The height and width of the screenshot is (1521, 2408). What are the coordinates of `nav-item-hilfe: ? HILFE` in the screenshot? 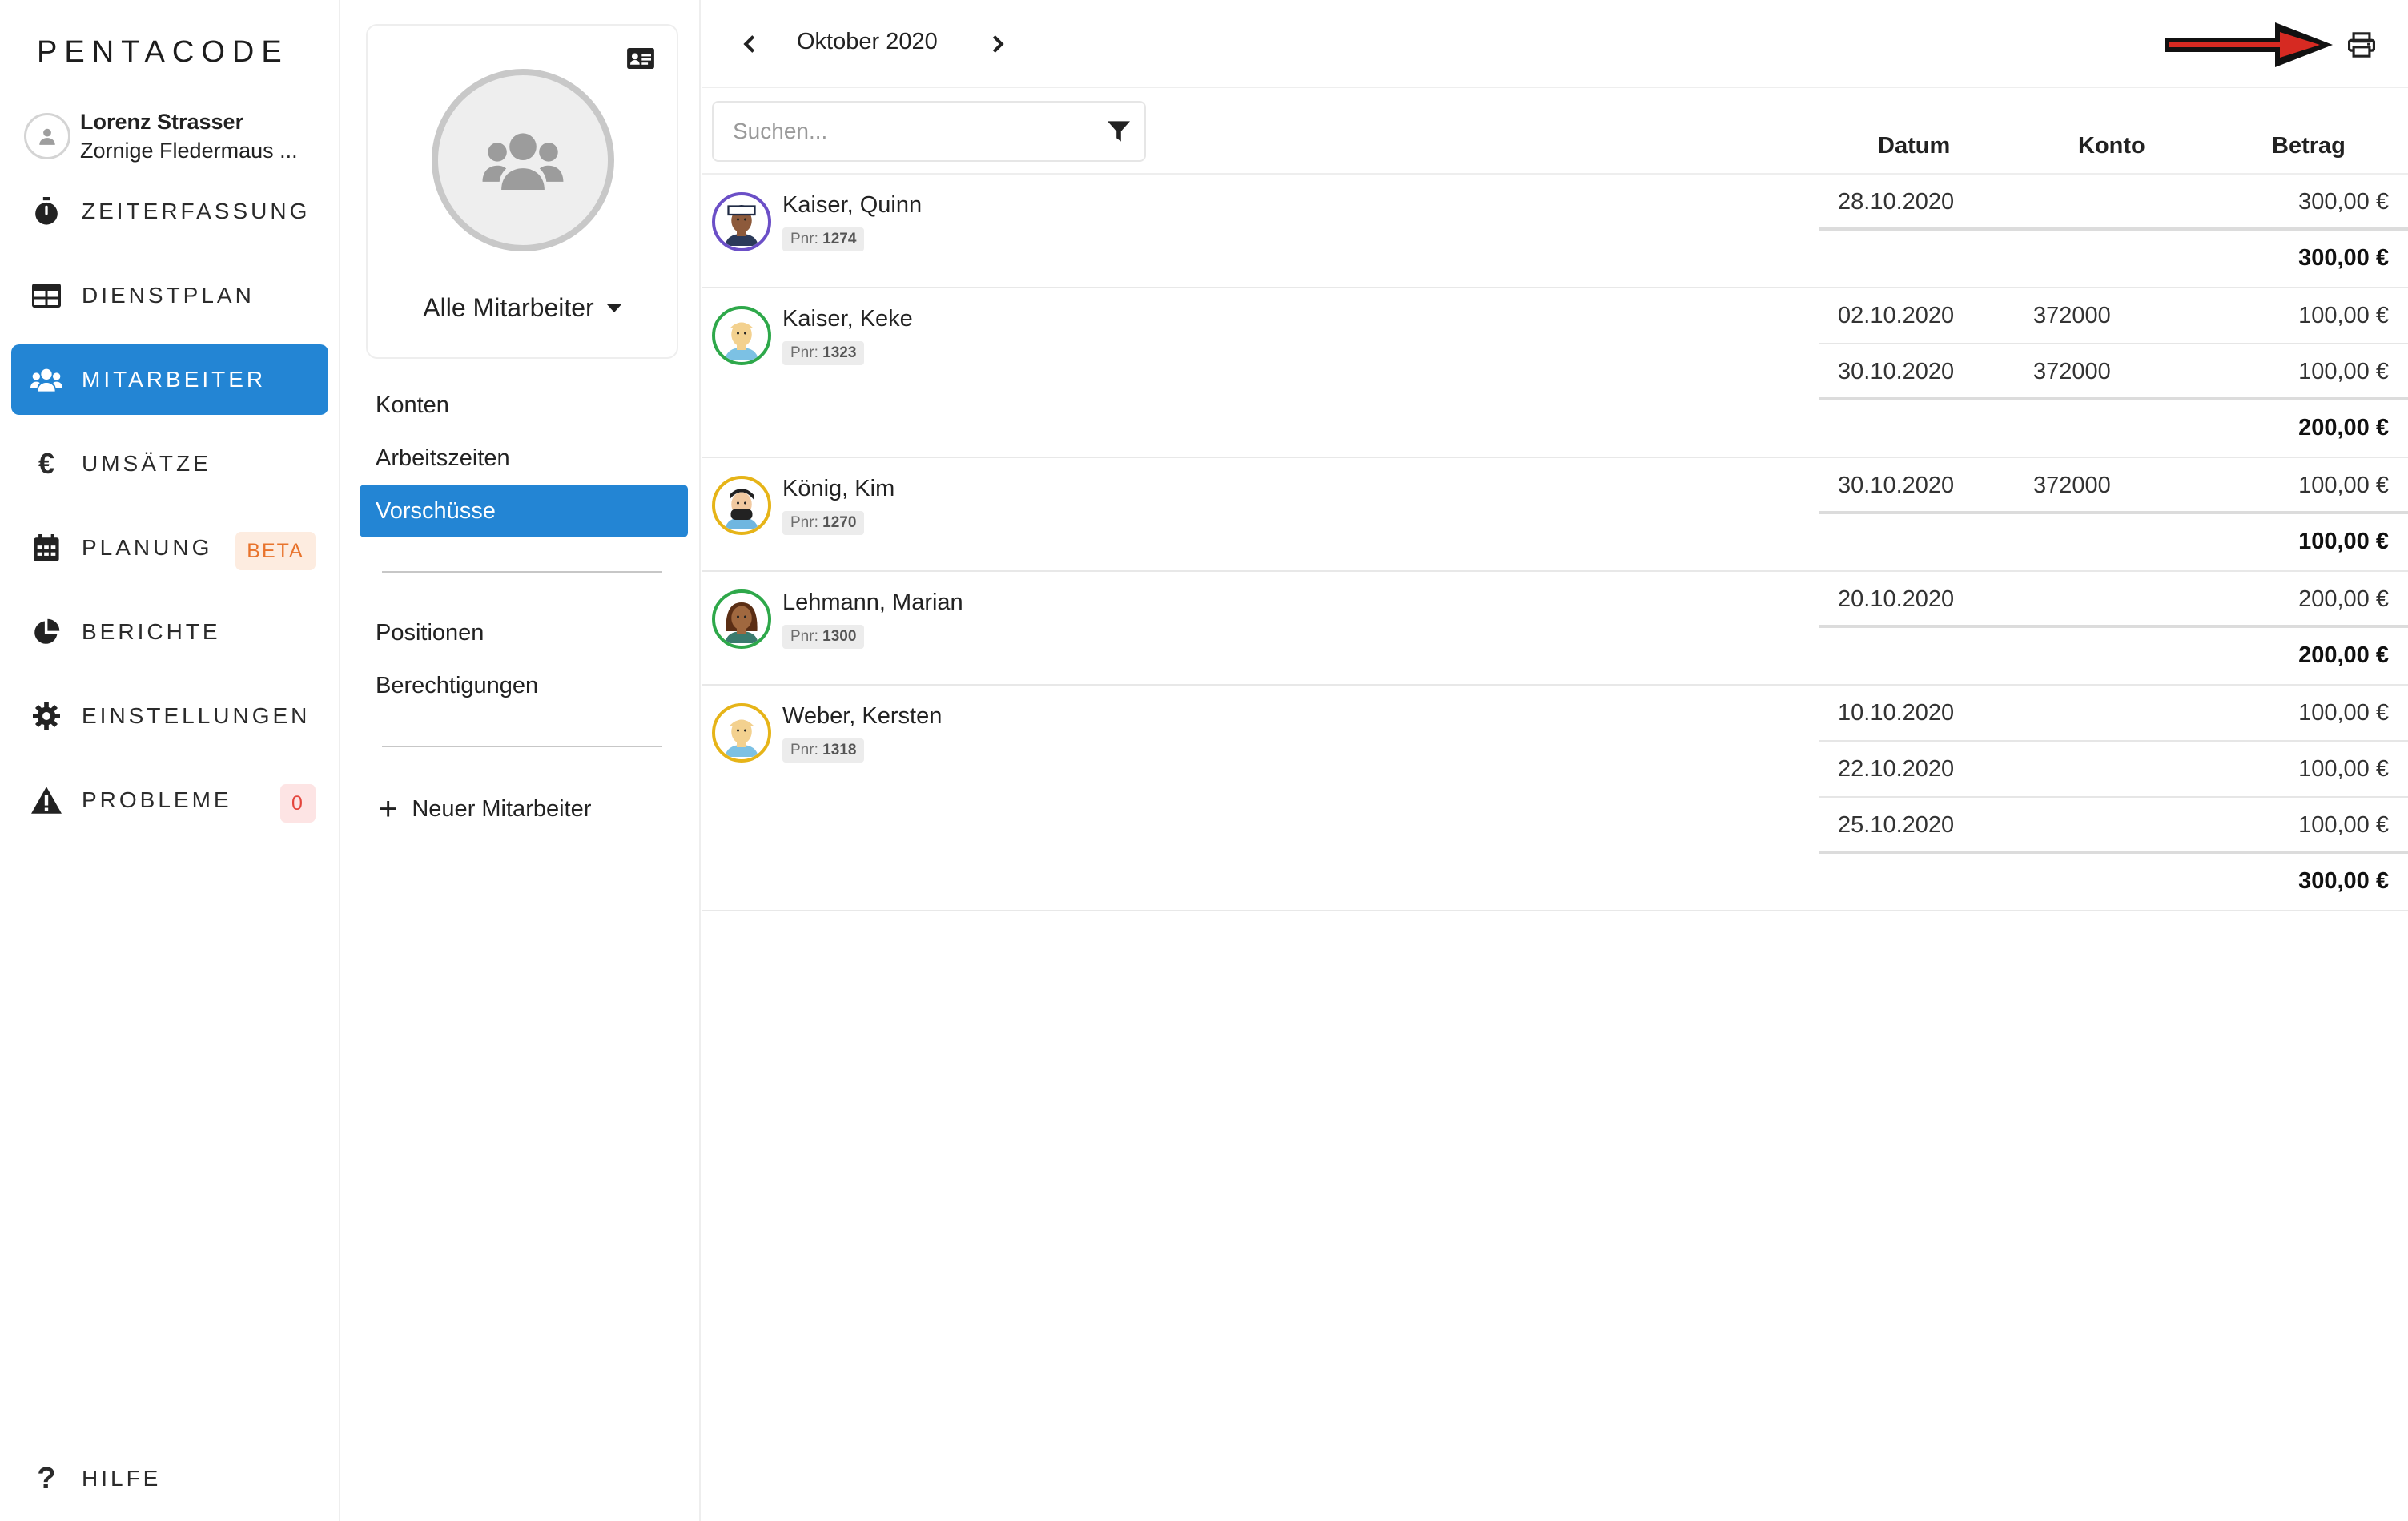 It's located at (96, 1478).